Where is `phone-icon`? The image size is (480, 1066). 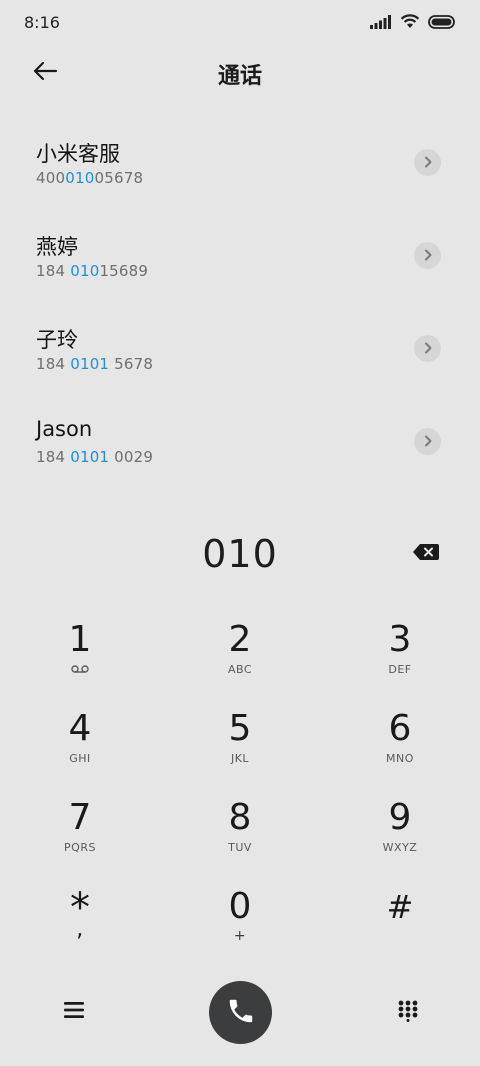 phone-icon is located at coordinates (241, 1013).